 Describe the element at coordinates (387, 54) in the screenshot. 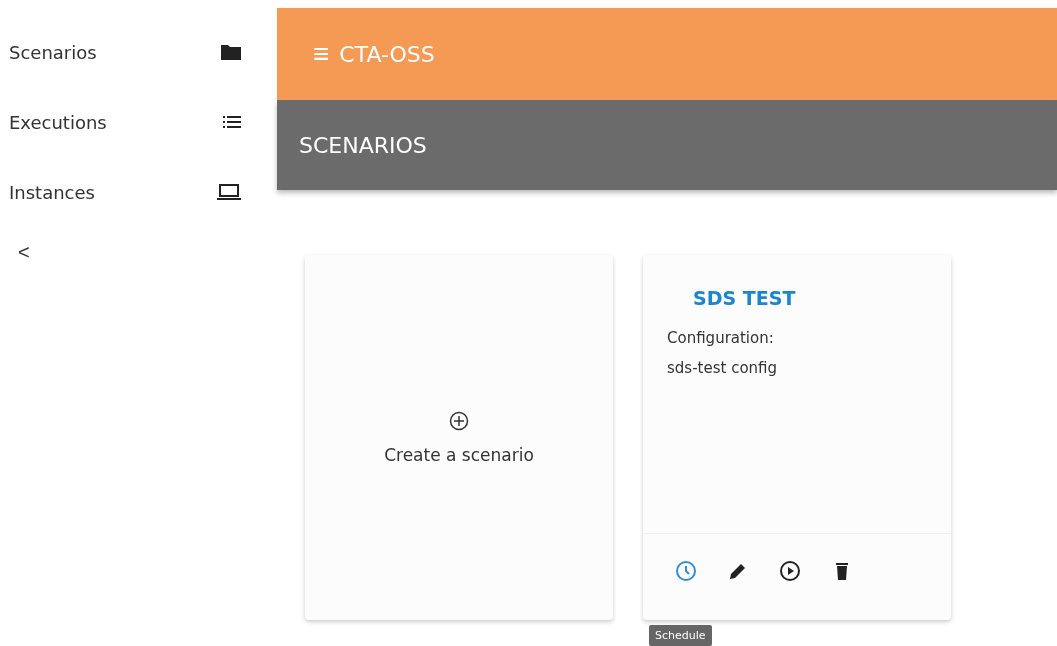

I see `app-title: CTA-OSS` at that location.